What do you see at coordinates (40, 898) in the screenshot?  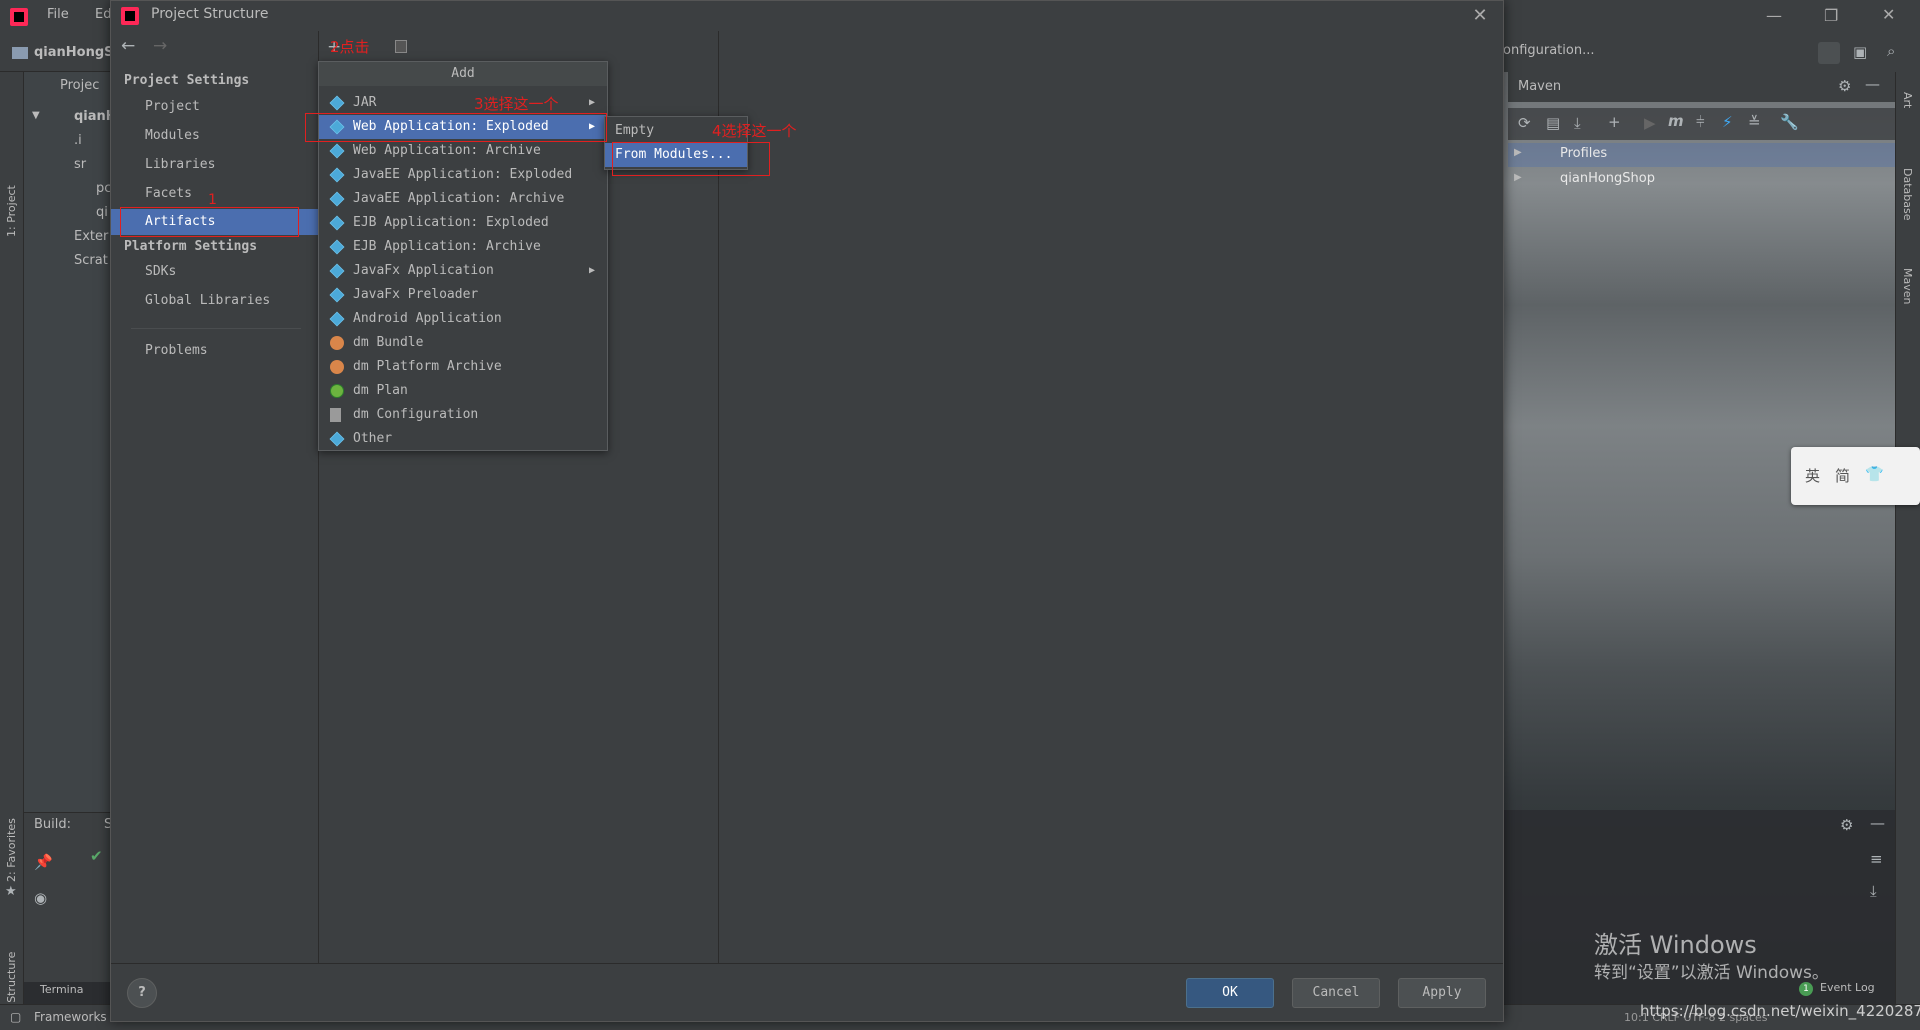 I see `eye-icon: ◉` at bounding box center [40, 898].